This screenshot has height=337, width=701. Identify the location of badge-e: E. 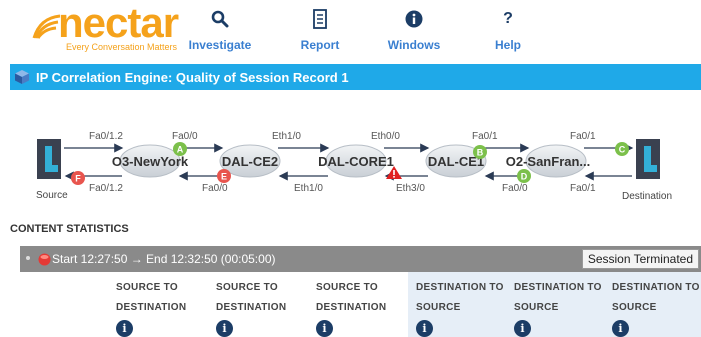
(224, 176).